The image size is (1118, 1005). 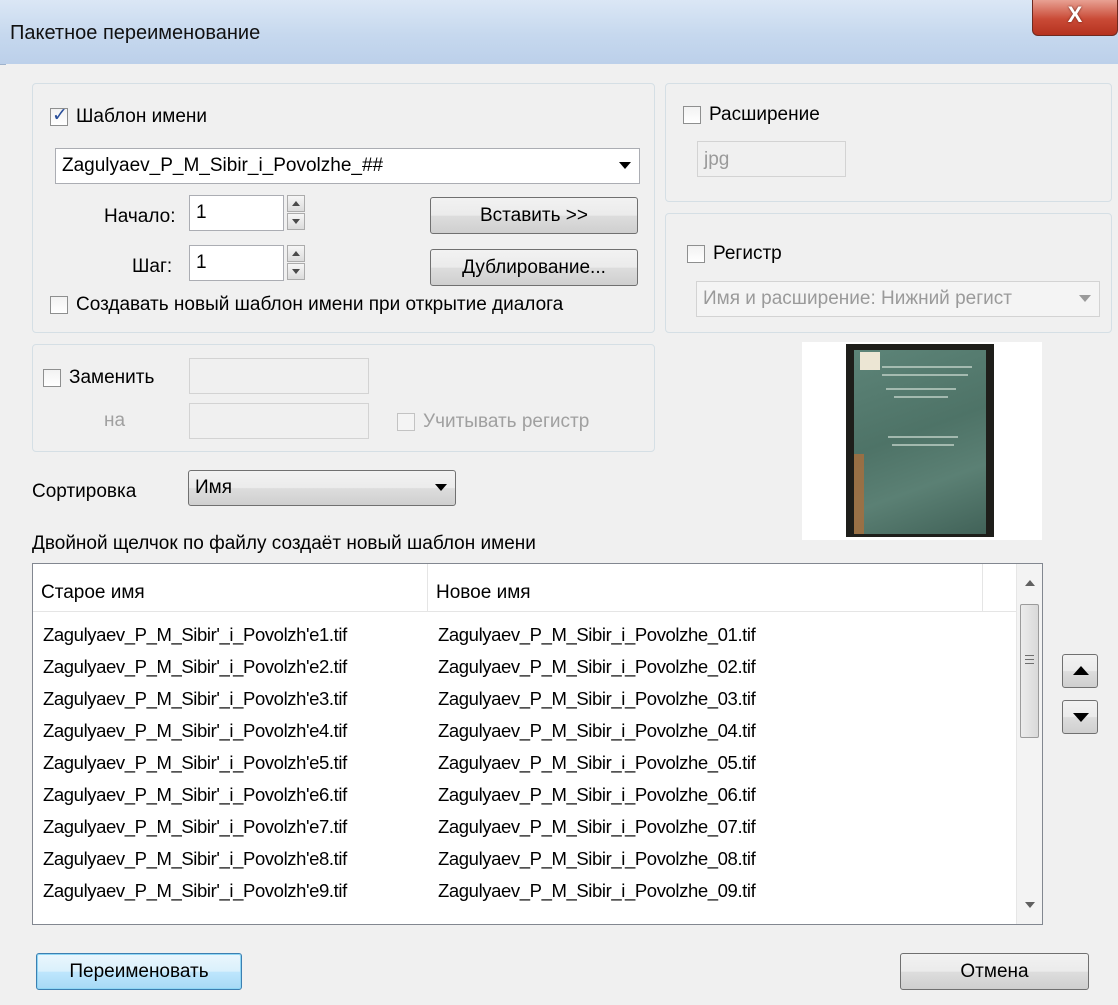 I want to click on start-spinner, so click(x=296, y=213).